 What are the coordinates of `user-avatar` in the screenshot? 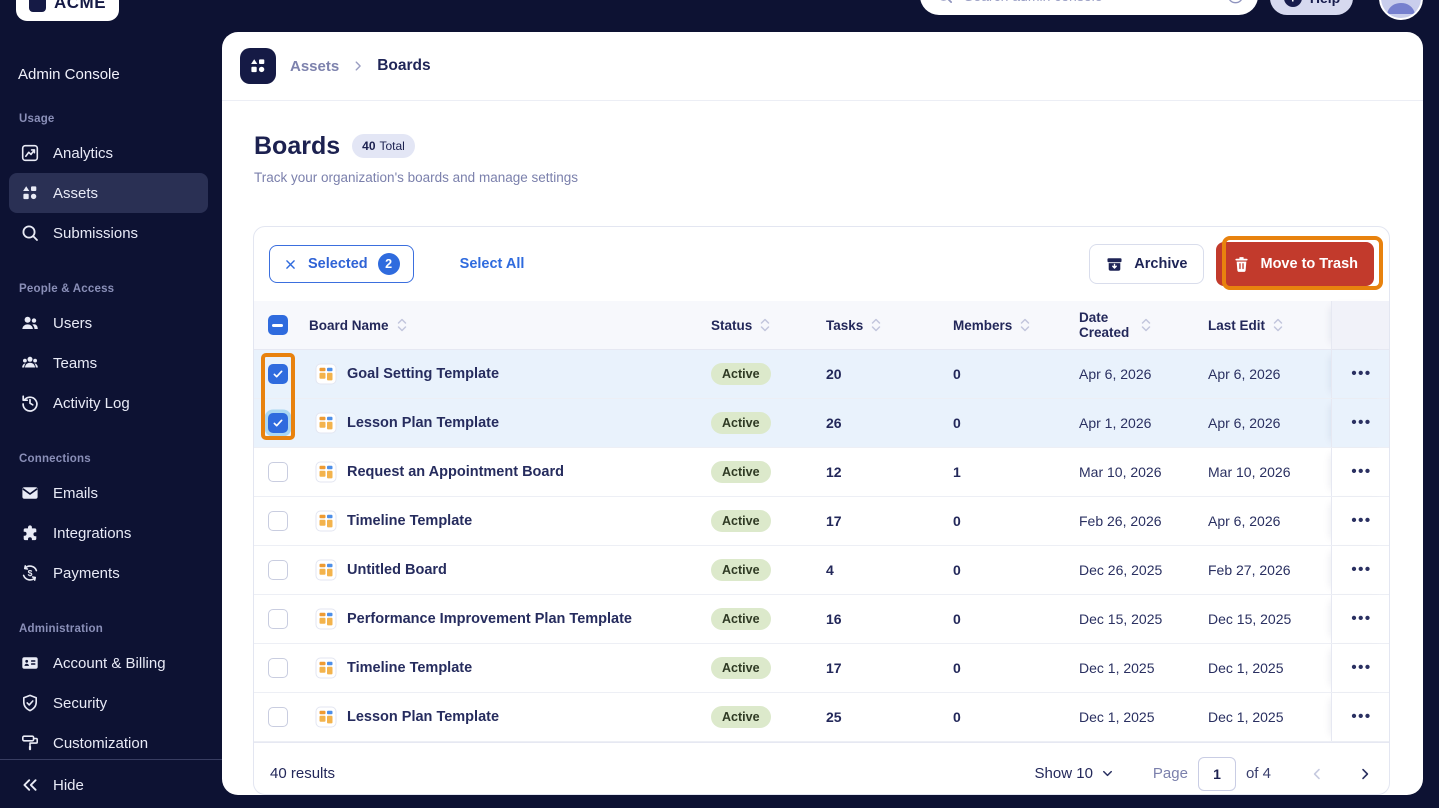 It's located at (1401, 10).